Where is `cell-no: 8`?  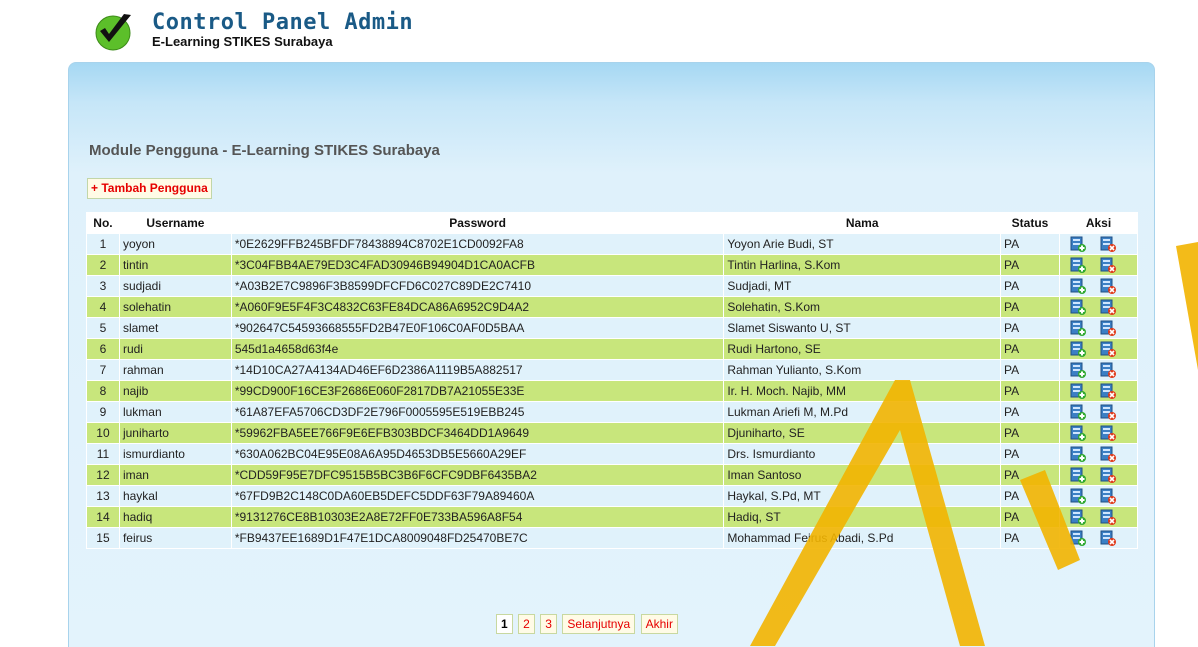
cell-no: 8 is located at coordinates (103, 391).